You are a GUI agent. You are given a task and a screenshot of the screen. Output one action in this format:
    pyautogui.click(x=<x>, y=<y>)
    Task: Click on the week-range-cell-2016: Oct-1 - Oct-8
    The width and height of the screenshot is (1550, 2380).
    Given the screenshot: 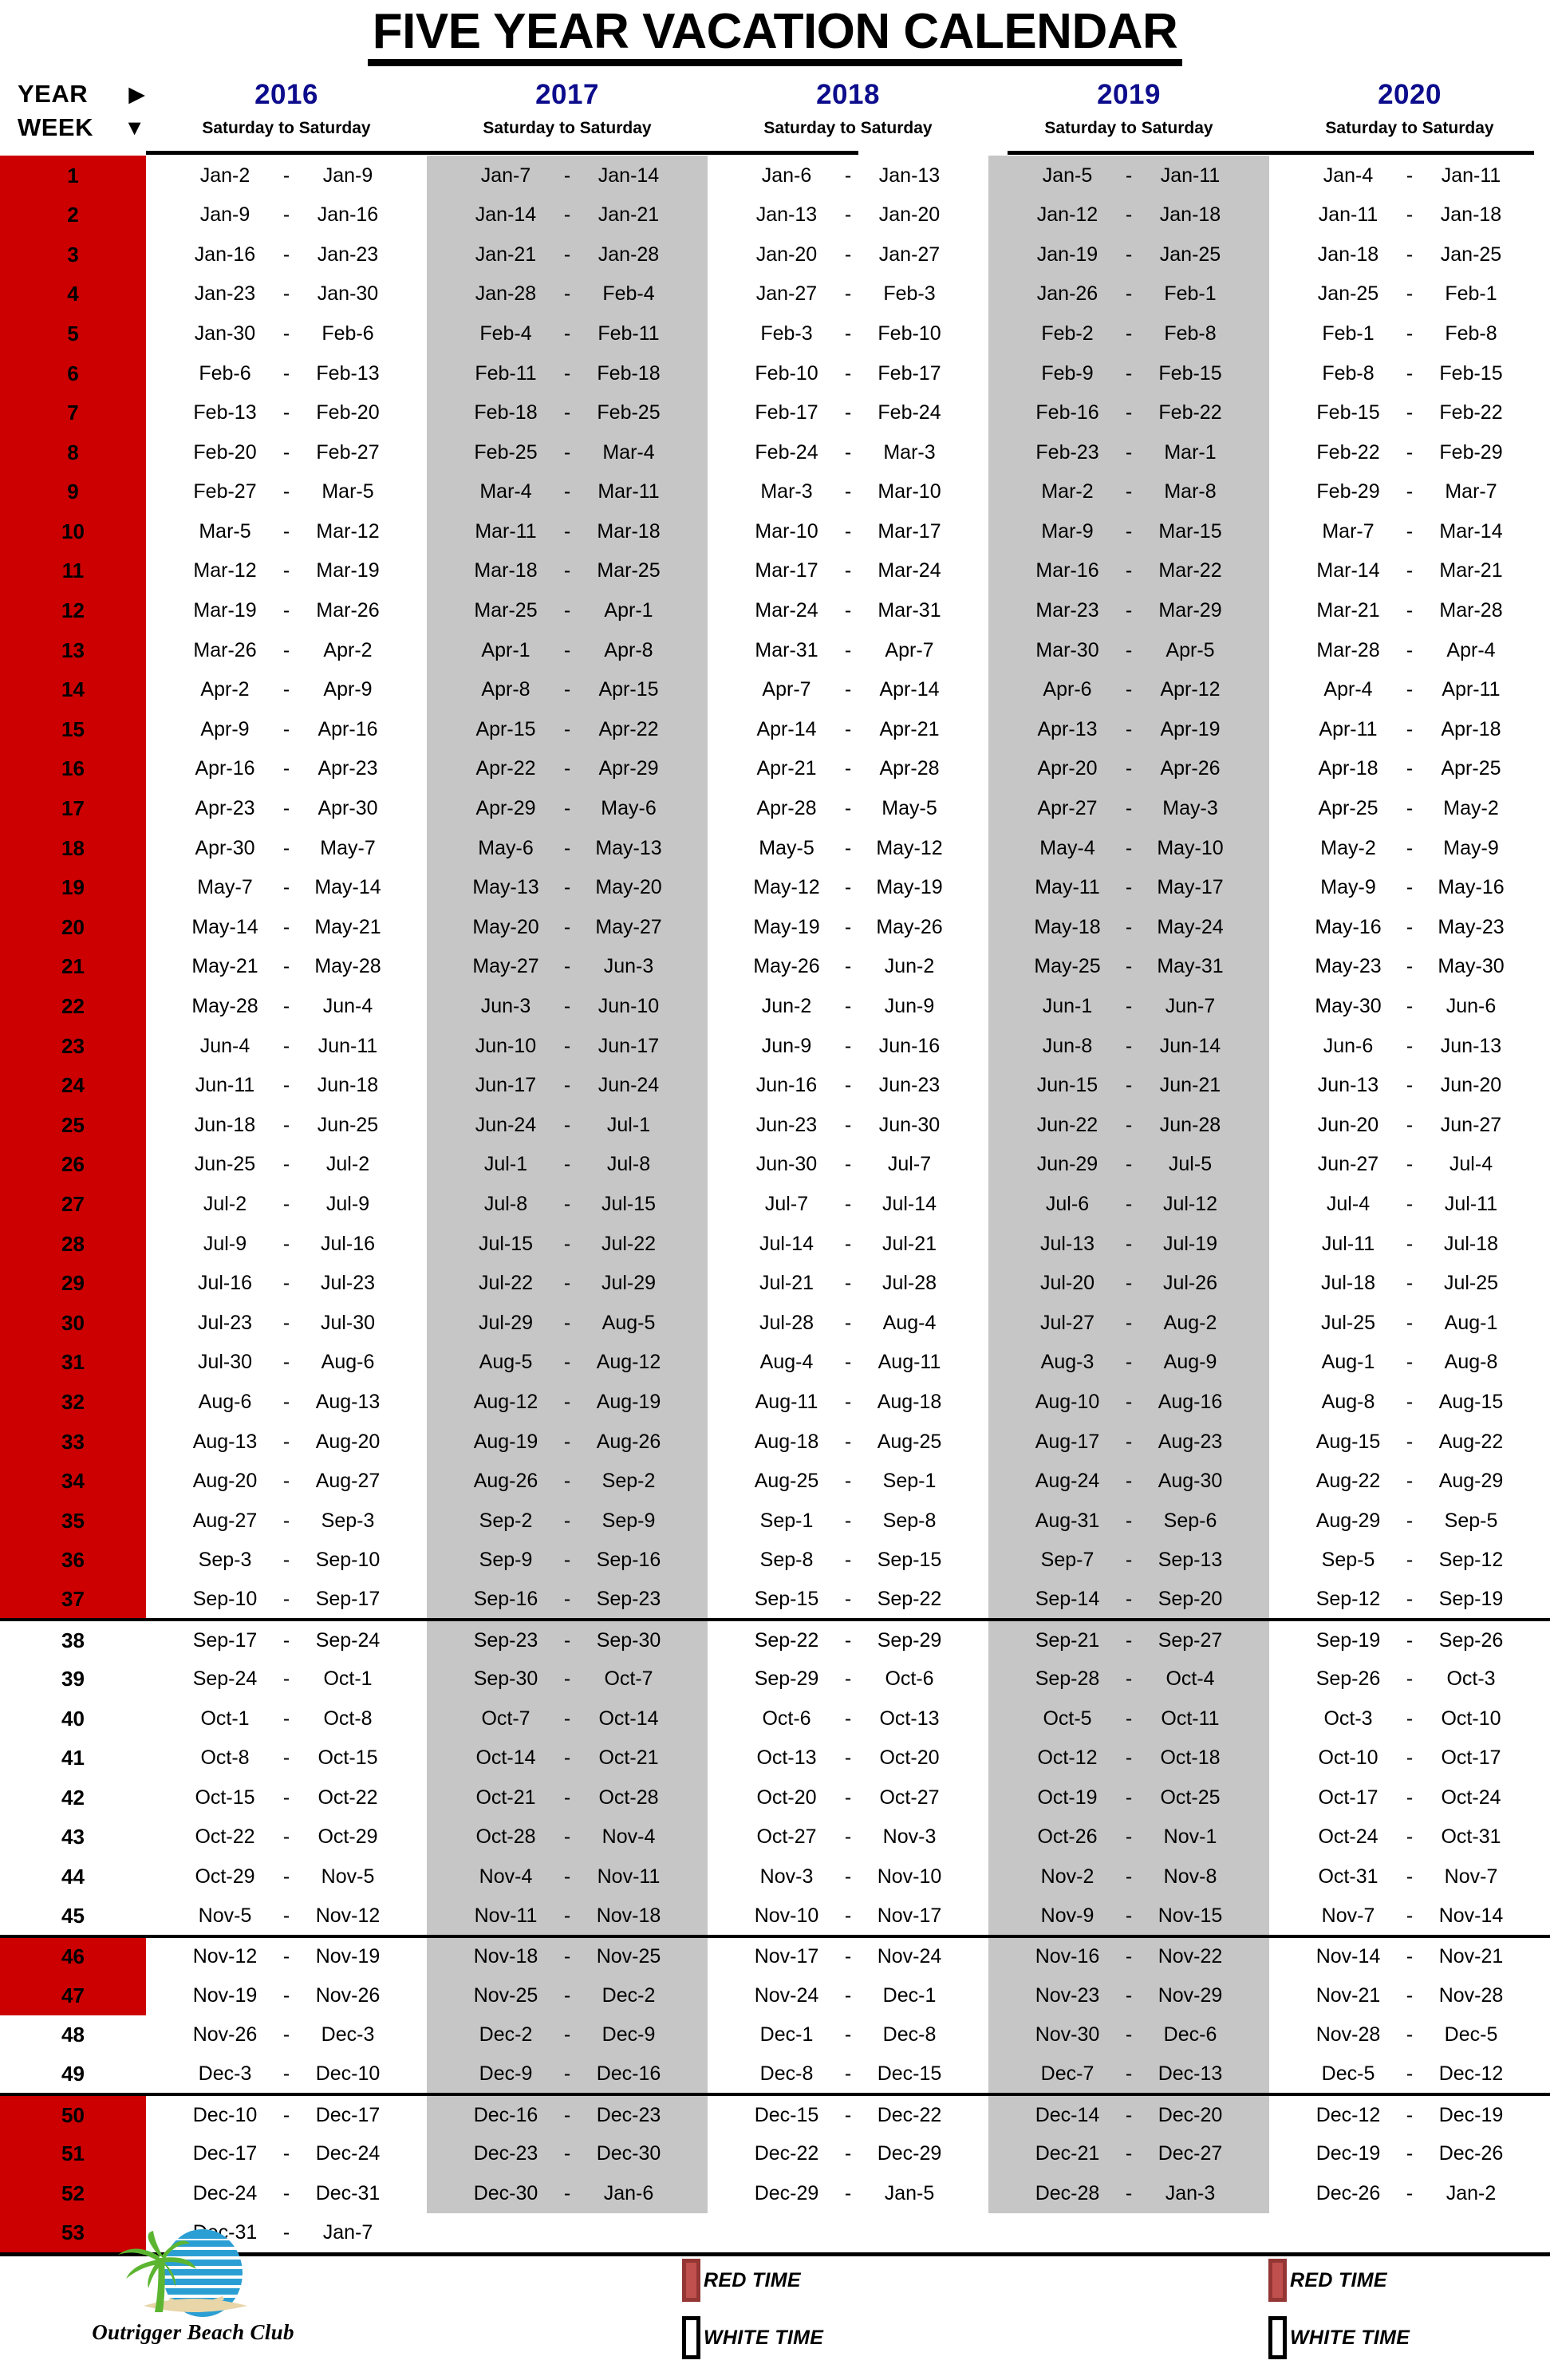 What is the action you would take?
    pyautogui.click(x=287, y=1719)
    